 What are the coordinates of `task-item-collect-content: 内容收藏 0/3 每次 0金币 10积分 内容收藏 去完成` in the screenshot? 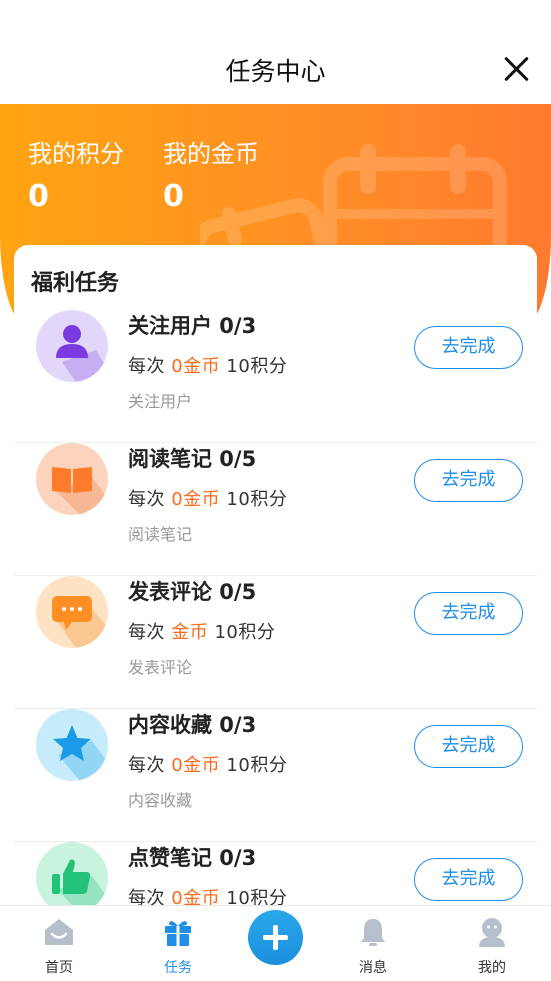 It's located at (275, 775).